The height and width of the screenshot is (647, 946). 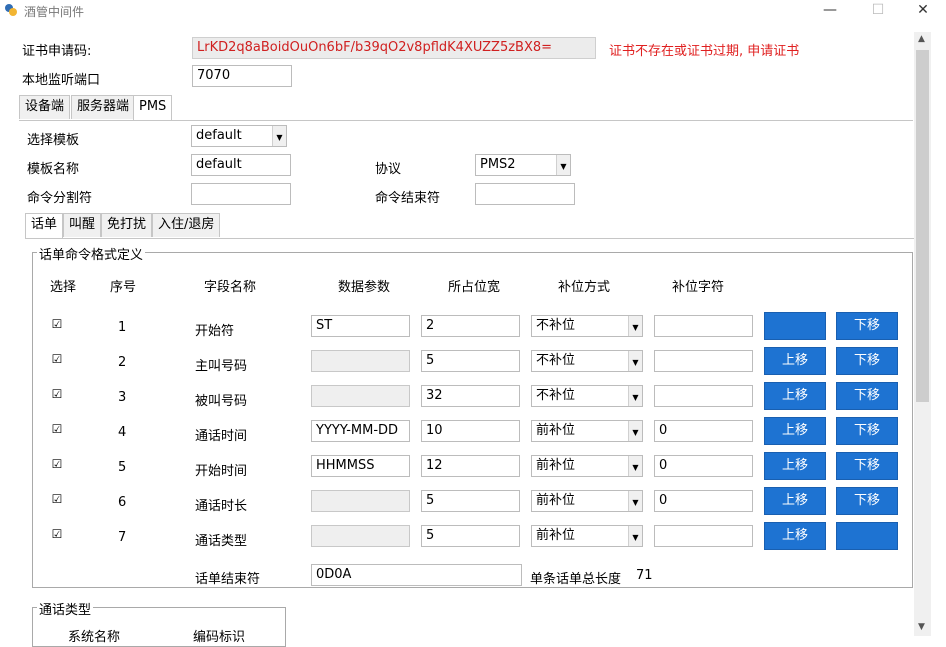 What do you see at coordinates (360, 466) in the screenshot?
I see `row-param-input: HHMMSS` at bounding box center [360, 466].